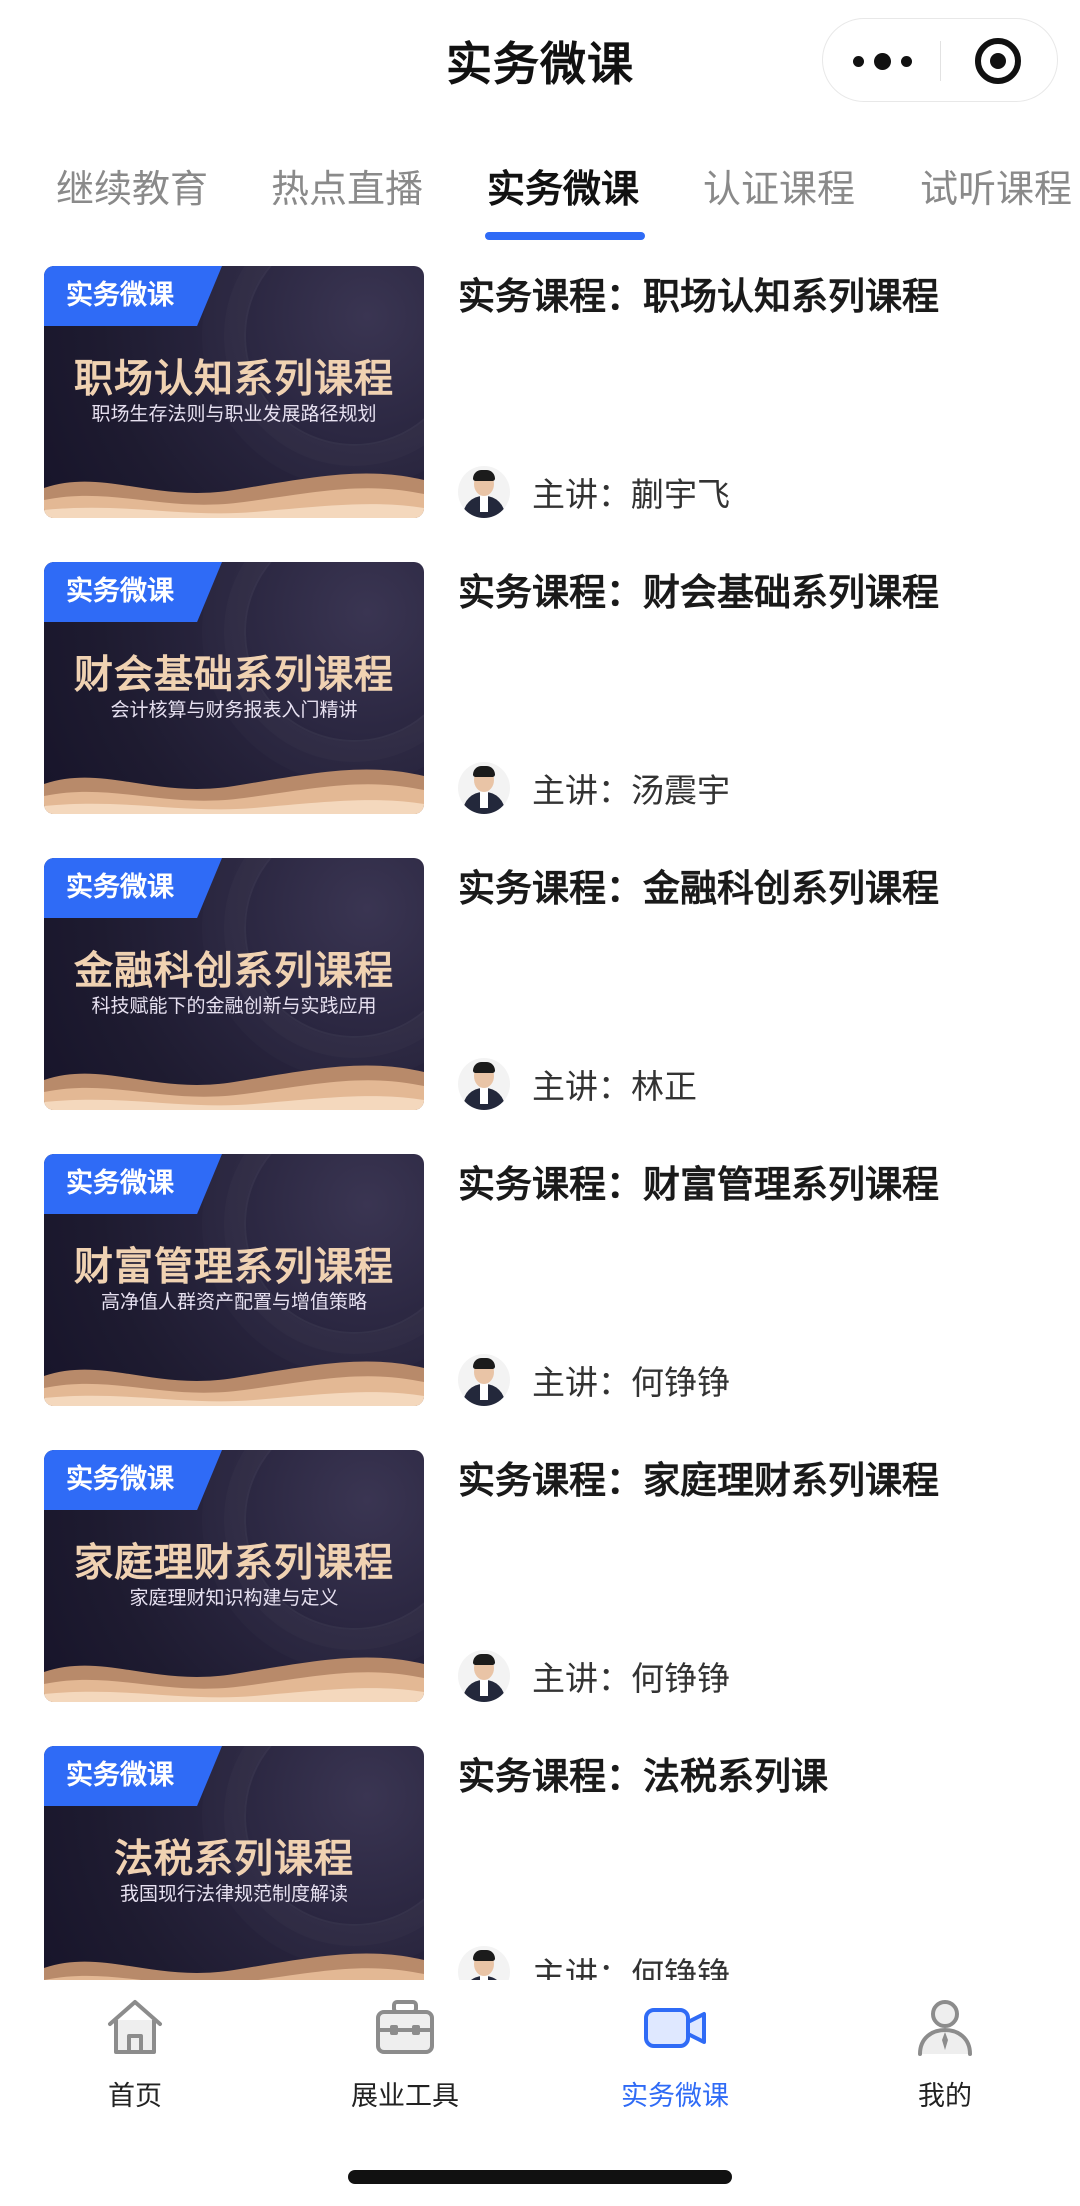  What do you see at coordinates (405, 2027) in the screenshot?
I see `toolbox-icon` at bounding box center [405, 2027].